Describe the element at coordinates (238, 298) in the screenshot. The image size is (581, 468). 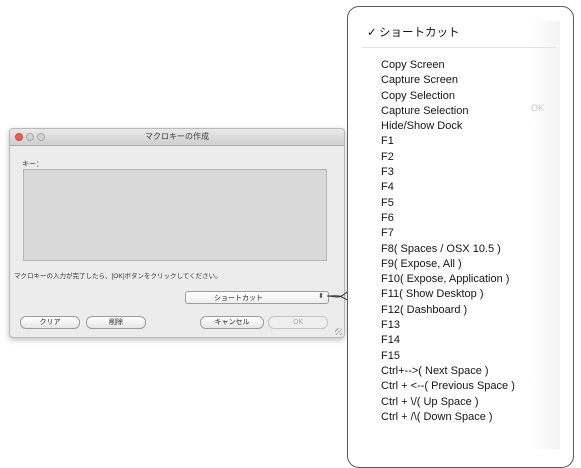
I see `shortcut-select-value: ショートカット` at that location.